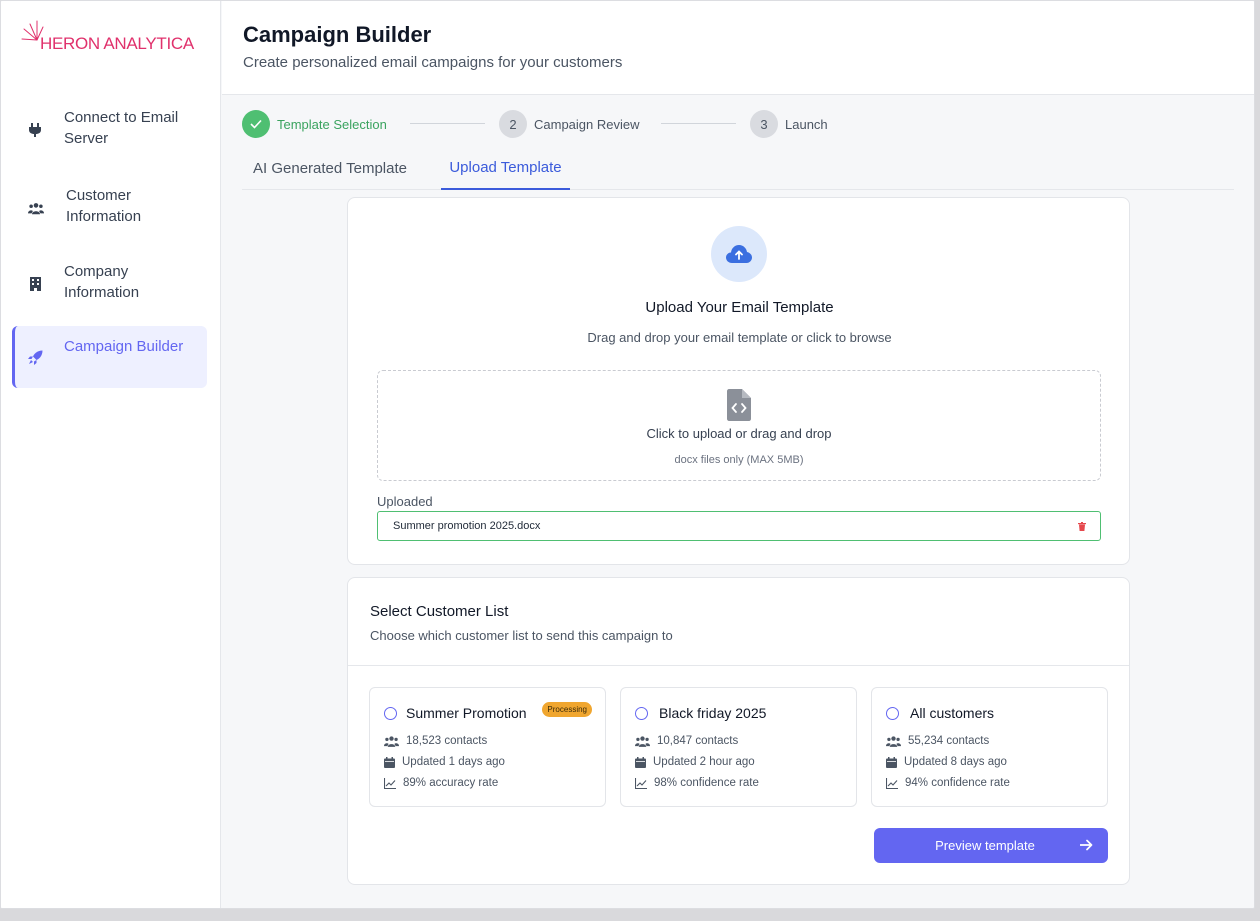 This screenshot has height=921, width=1260. What do you see at coordinates (738, 168) in the screenshot?
I see `template-tabs: AI Generated Template Upload Template` at bounding box center [738, 168].